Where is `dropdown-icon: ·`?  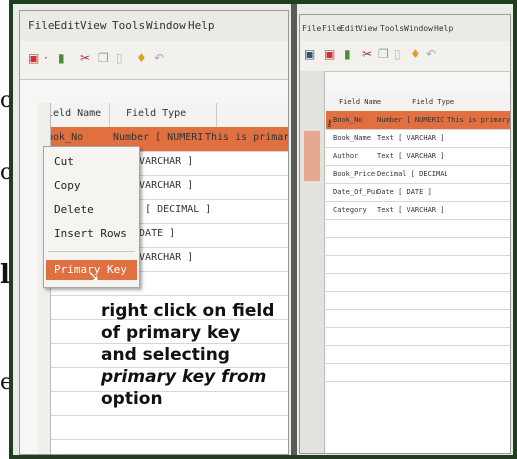
dropdown-icon: · is located at coordinates (46, 58).